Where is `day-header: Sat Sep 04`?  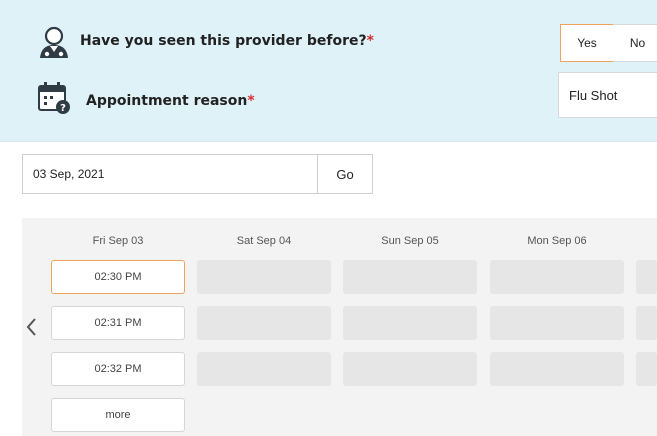
day-header: Sat Sep 04 is located at coordinates (264, 241).